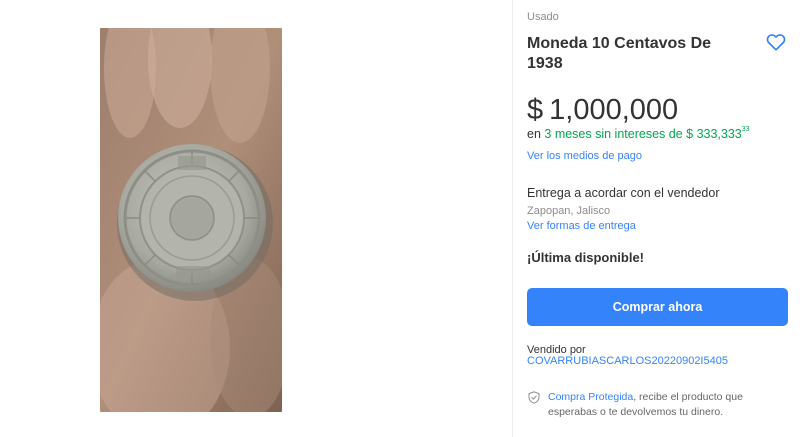 The image size is (800, 437). What do you see at coordinates (745, 129) in the screenshot?
I see `installments-cents: 33` at bounding box center [745, 129].